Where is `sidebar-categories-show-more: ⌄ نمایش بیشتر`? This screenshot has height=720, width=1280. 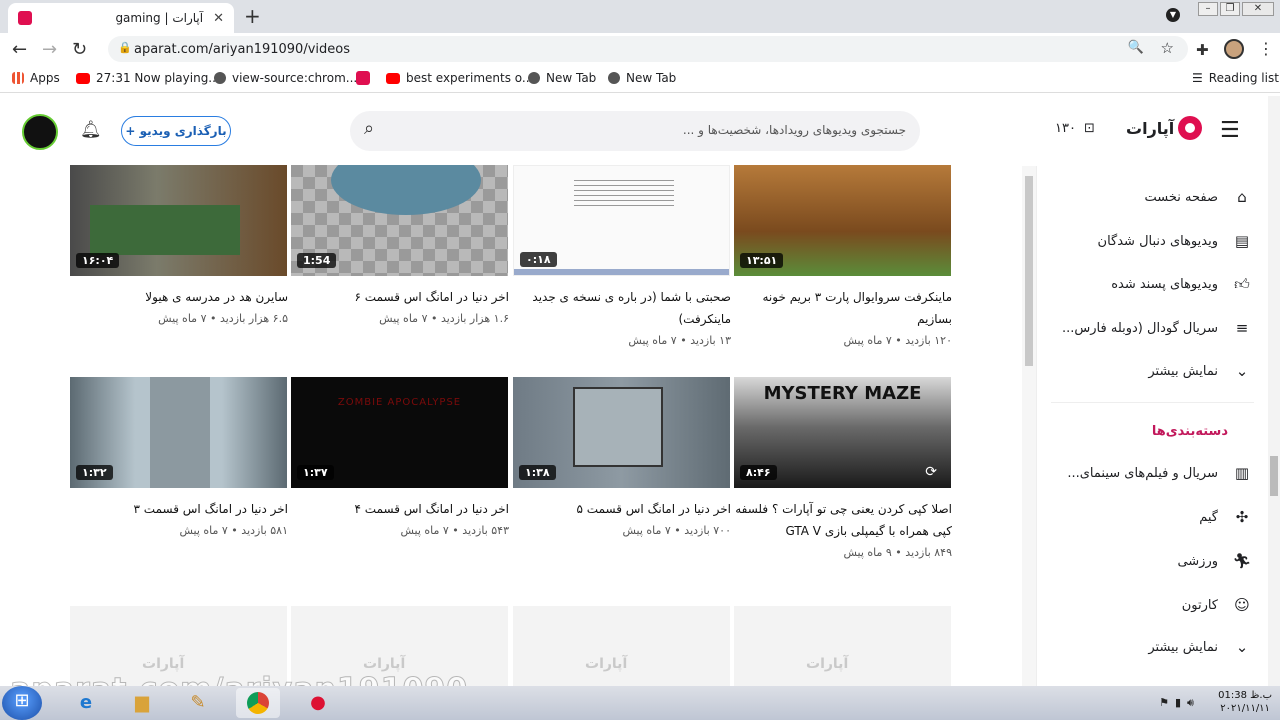
sidebar-categories-show-more: ⌄ نمایش بیشتر is located at coordinates (1200, 647).